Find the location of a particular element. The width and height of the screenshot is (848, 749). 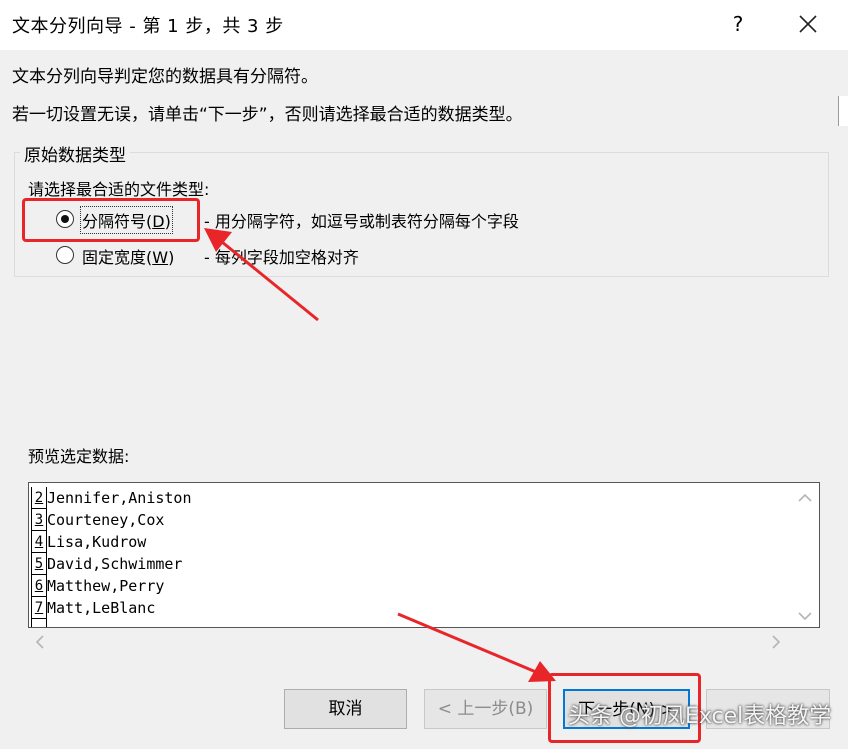

preview-row-text: Matthew,Perry is located at coordinates (106, 586).